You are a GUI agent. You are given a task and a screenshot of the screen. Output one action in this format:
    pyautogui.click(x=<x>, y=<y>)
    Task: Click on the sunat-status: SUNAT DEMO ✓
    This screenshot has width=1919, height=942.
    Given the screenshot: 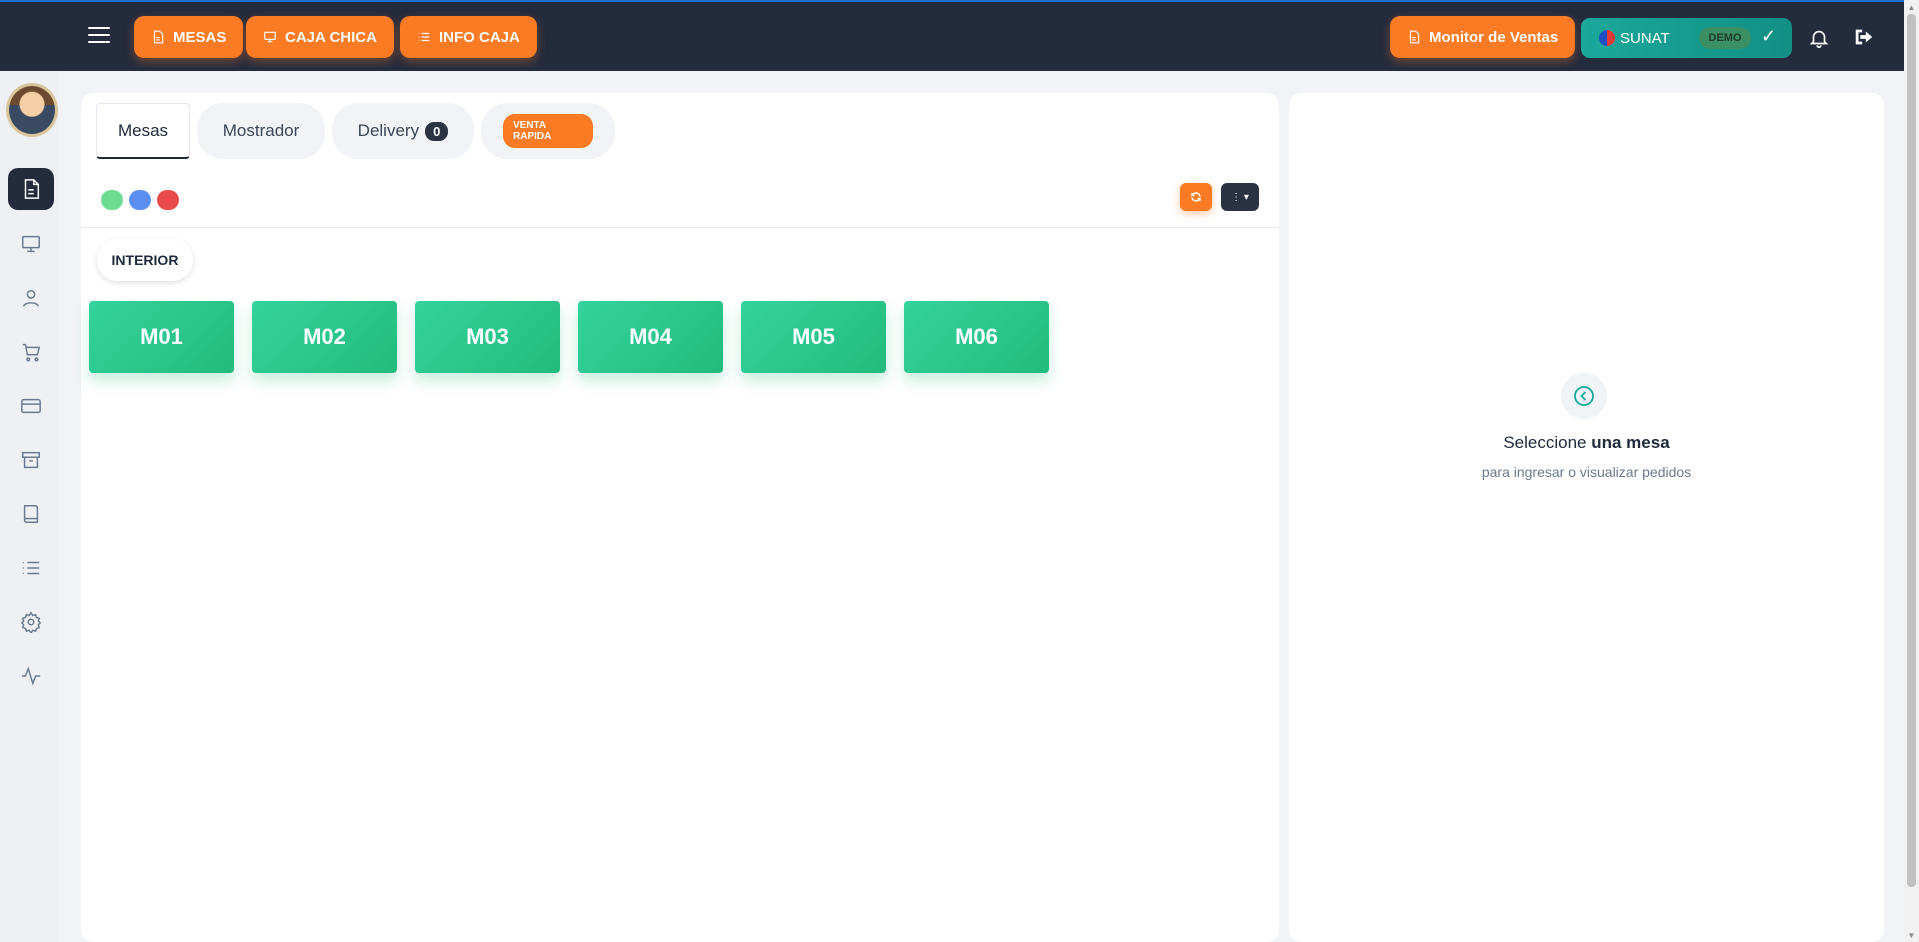 What is the action you would take?
    pyautogui.click(x=1686, y=38)
    